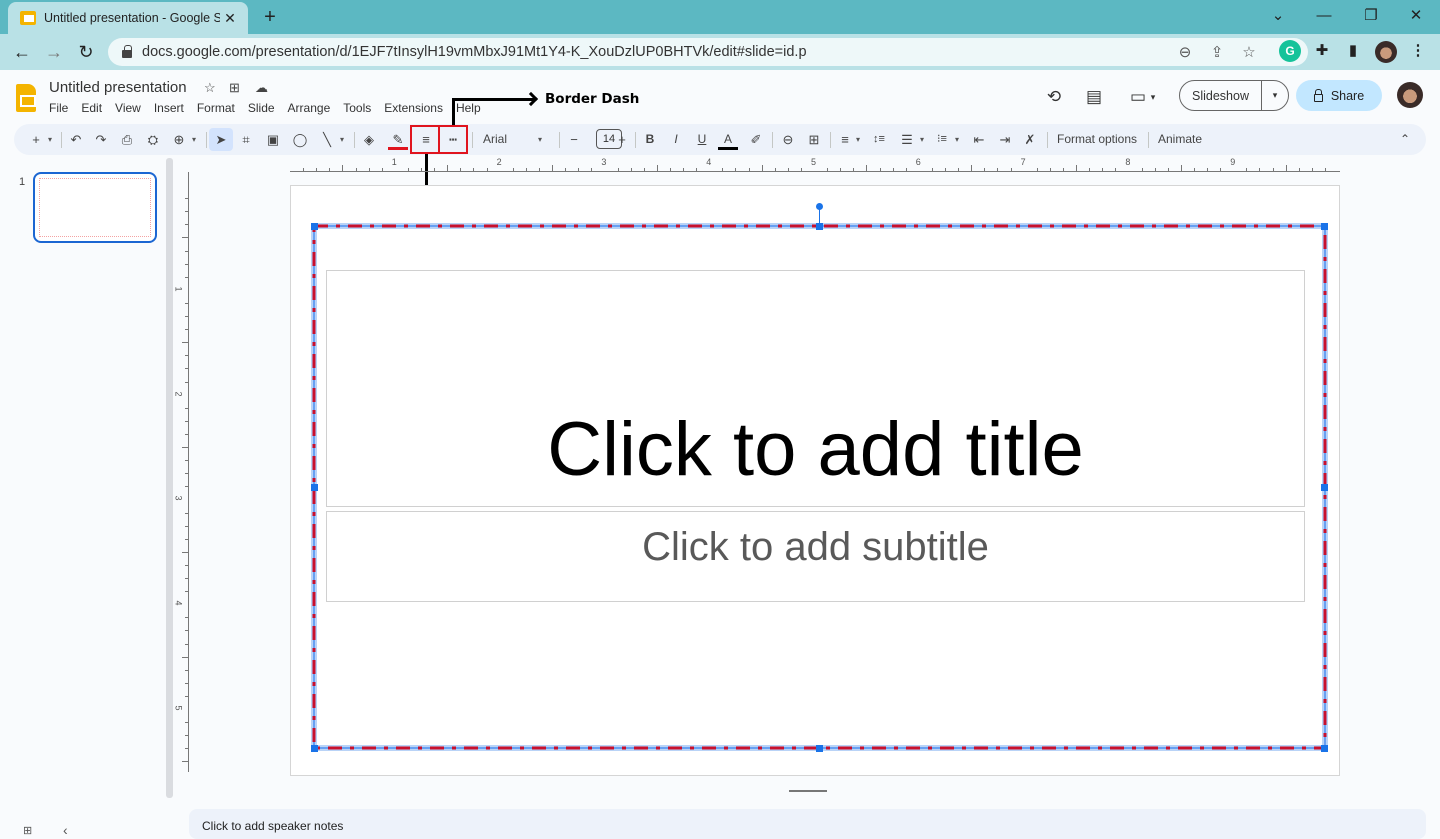 This screenshot has height=839, width=1440. I want to click on slide-thumbnail, so click(95, 207).